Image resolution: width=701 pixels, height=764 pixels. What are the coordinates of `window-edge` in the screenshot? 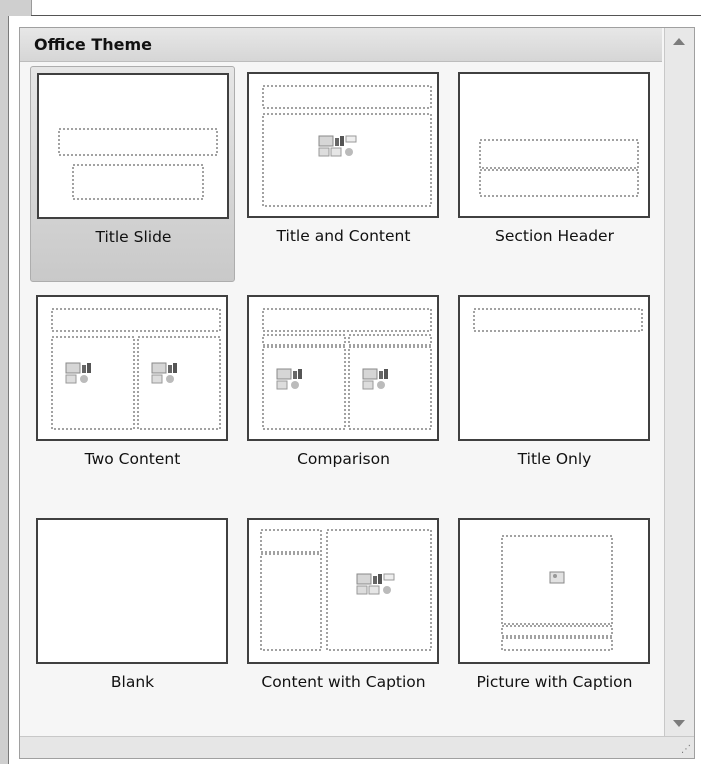 It's located at (4, 390).